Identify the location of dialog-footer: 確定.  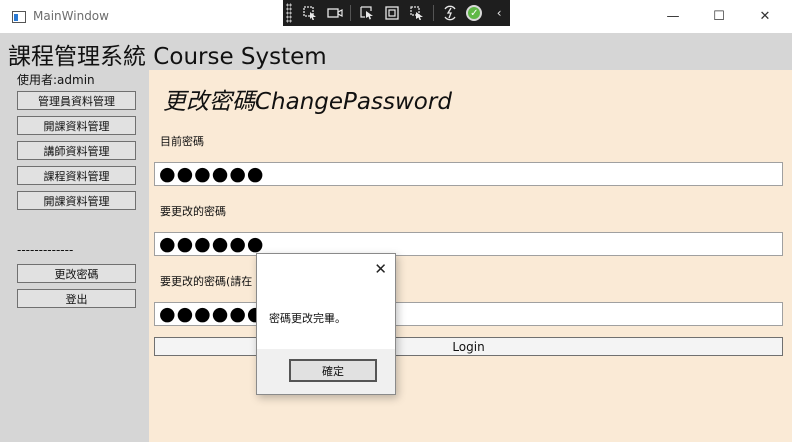
(326, 371).